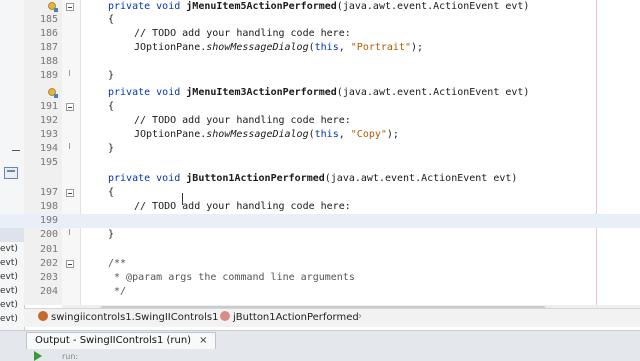 Image resolution: width=640 pixels, height=361 pixels. Describe the element at coordinates (48, 61) in the screenshot. I see `line-number: 188` at that location.